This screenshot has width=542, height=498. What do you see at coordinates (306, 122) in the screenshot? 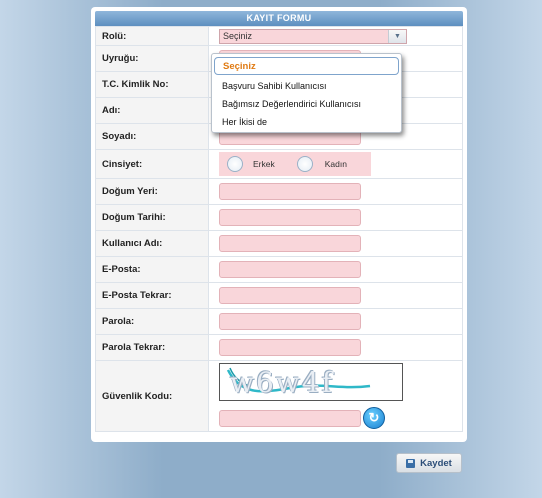
I see `role-option-both: Her İkisi de` at bounding box center [306, 122].